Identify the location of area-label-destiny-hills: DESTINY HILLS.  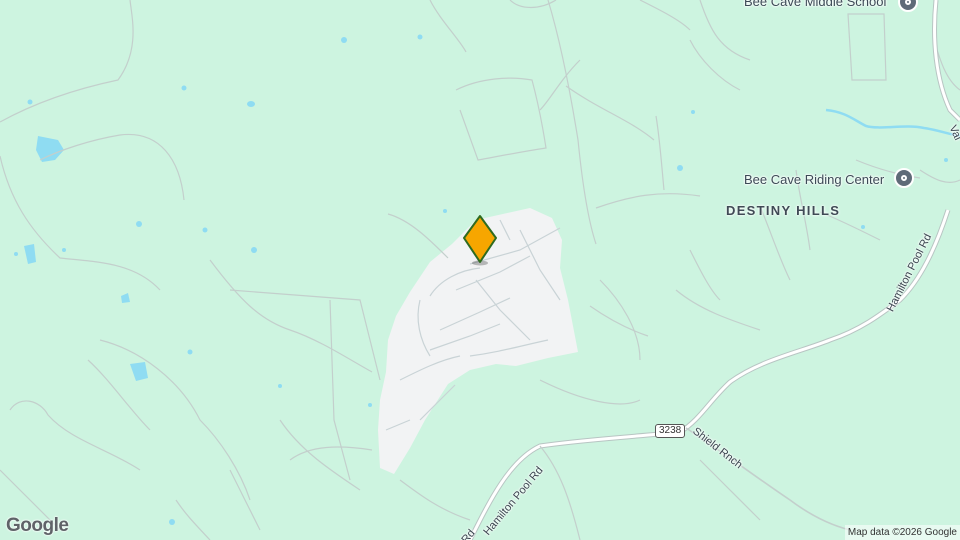
(783, 210).